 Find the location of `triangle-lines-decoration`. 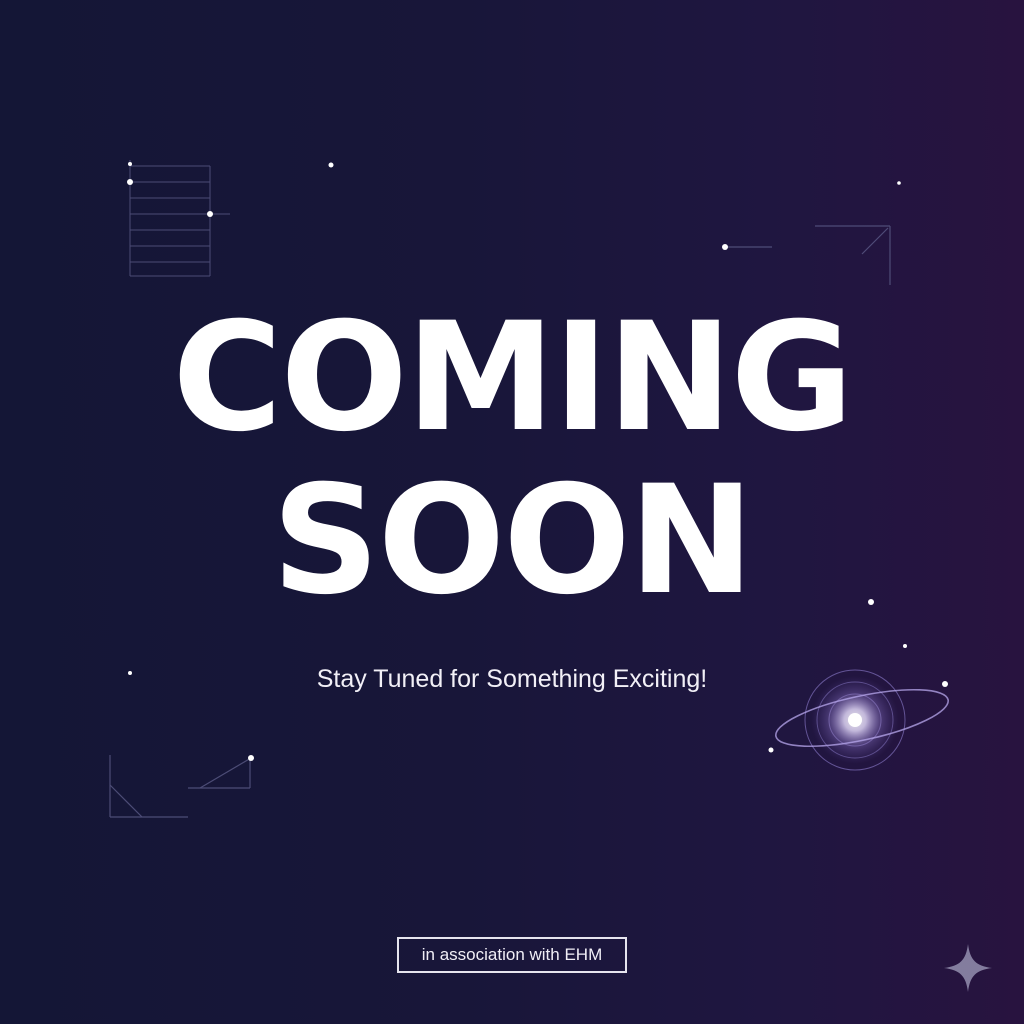

triangle-lines-decoration is located at coordinates (180, 786).